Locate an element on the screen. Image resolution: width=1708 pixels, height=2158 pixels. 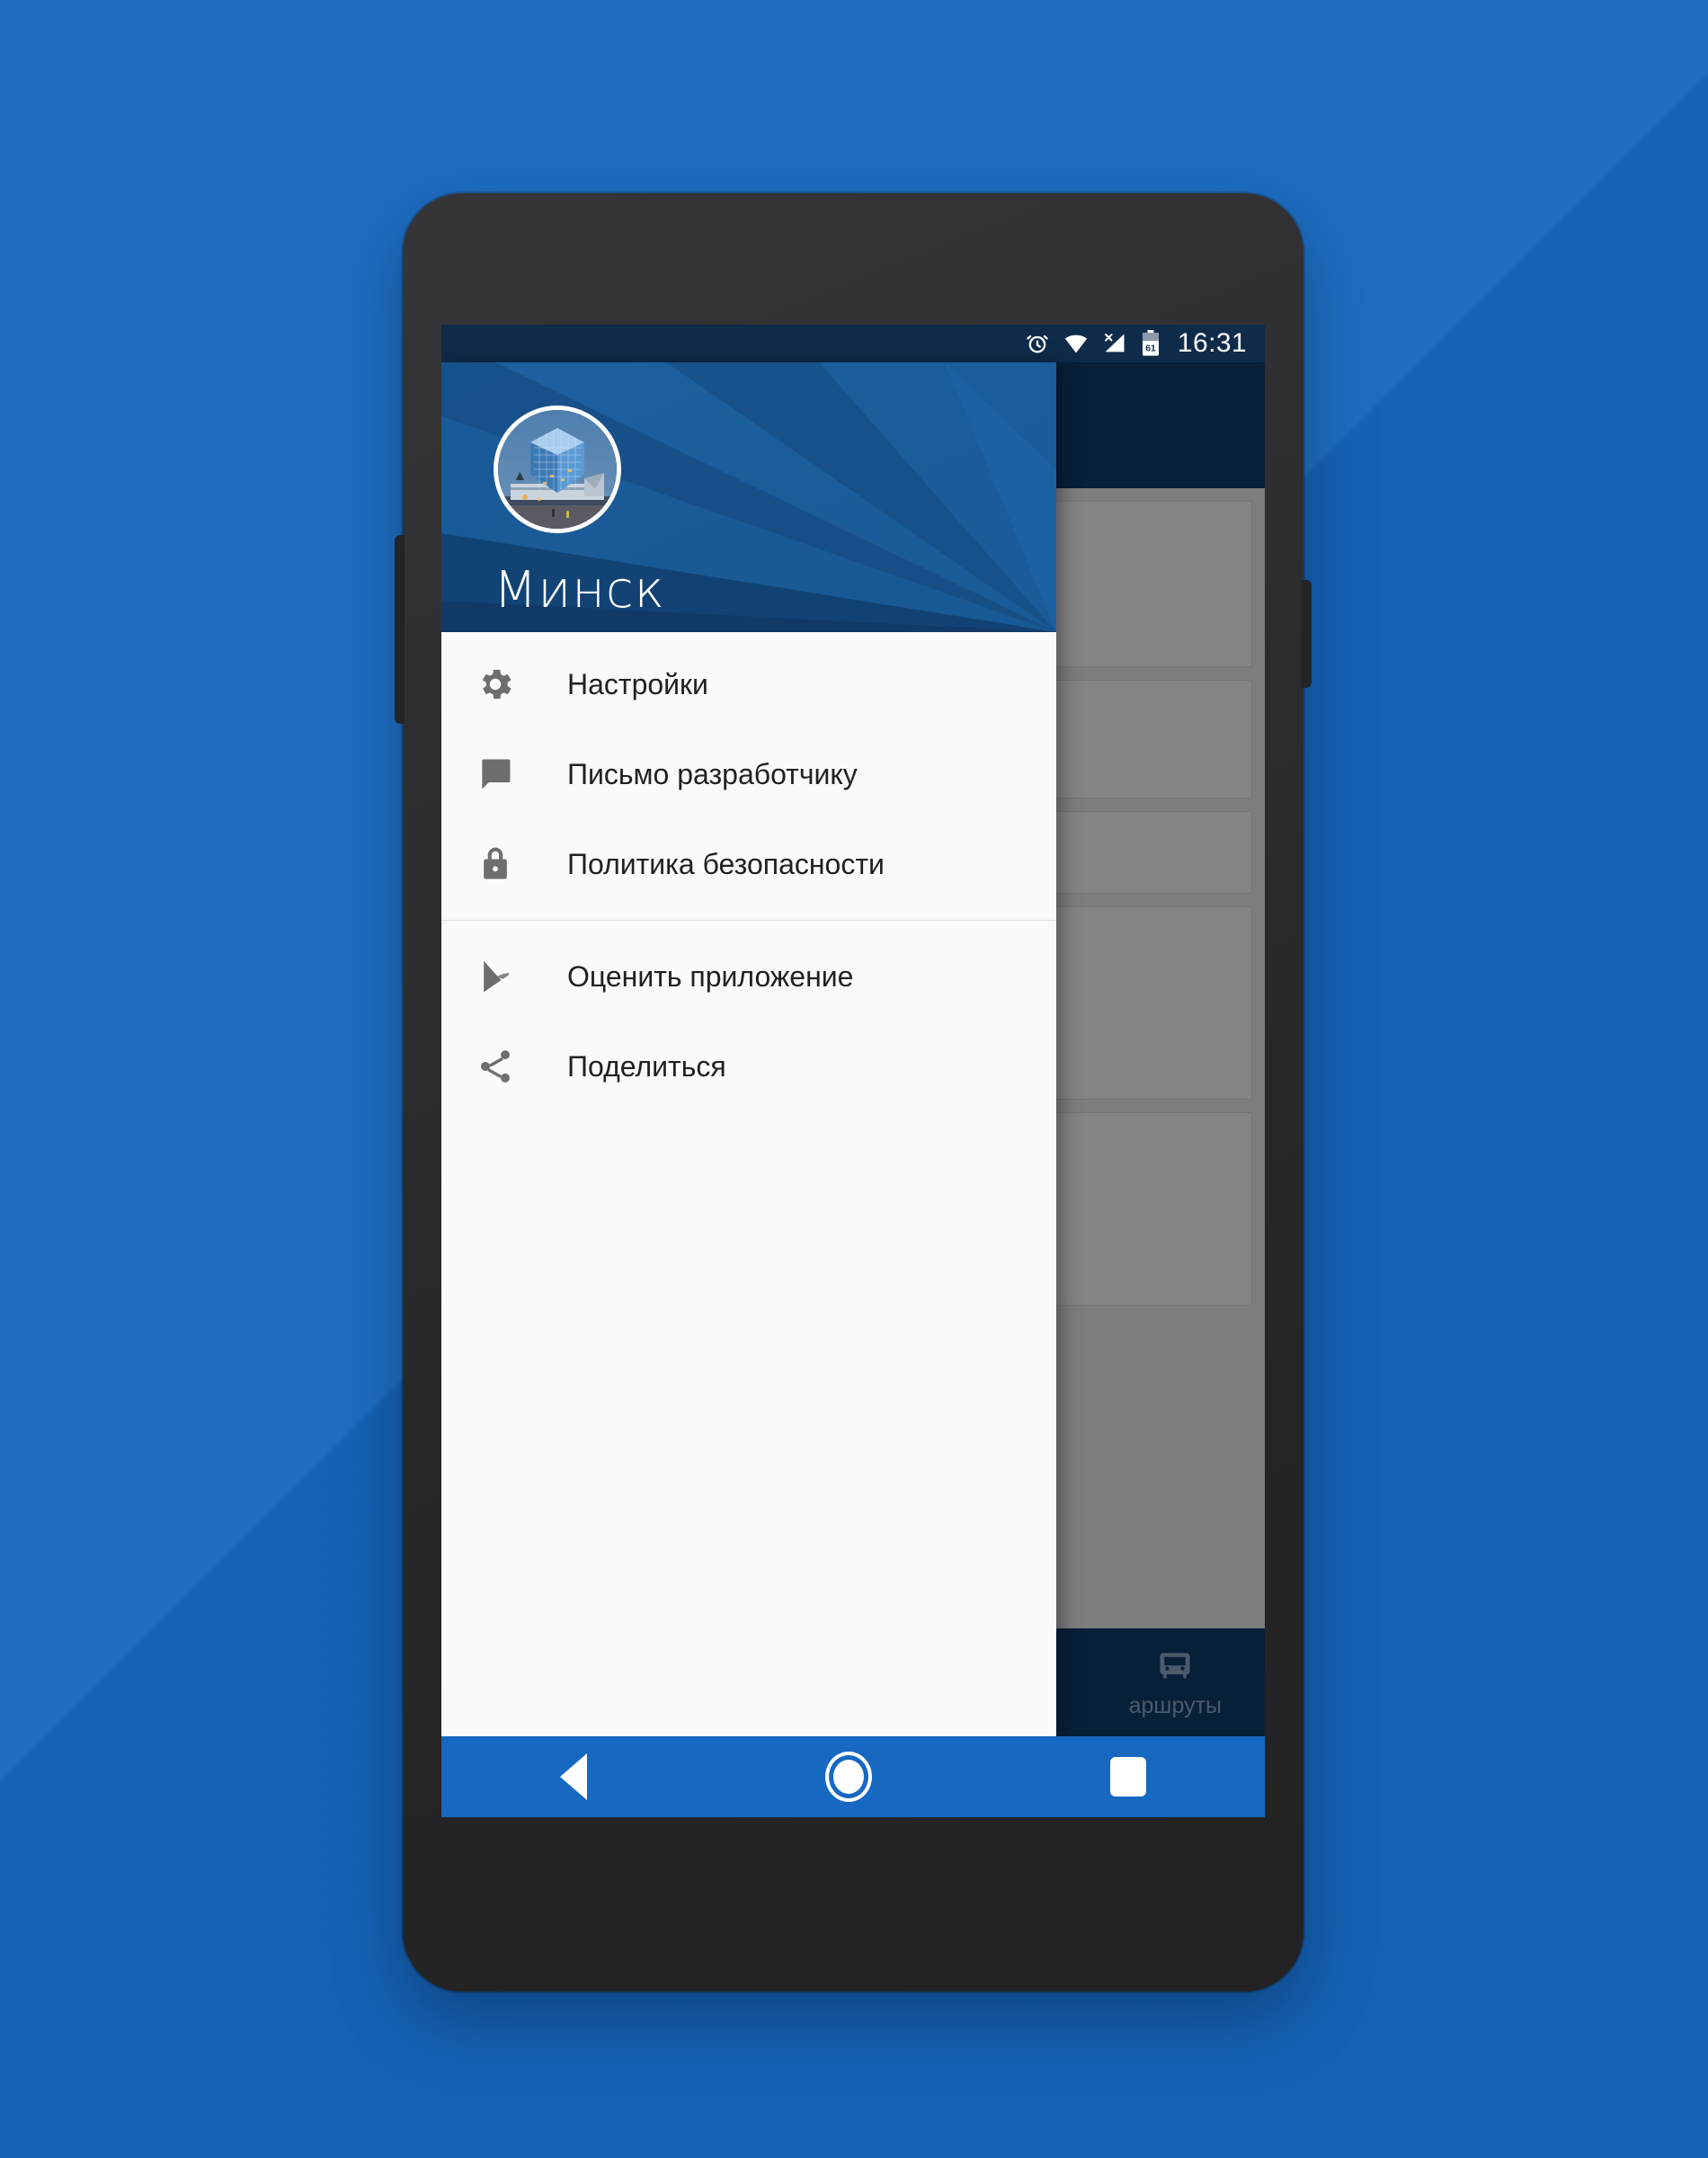
drawer-item-privacy-policy-label: Политика безопасности is located at coordinates (726, 863).